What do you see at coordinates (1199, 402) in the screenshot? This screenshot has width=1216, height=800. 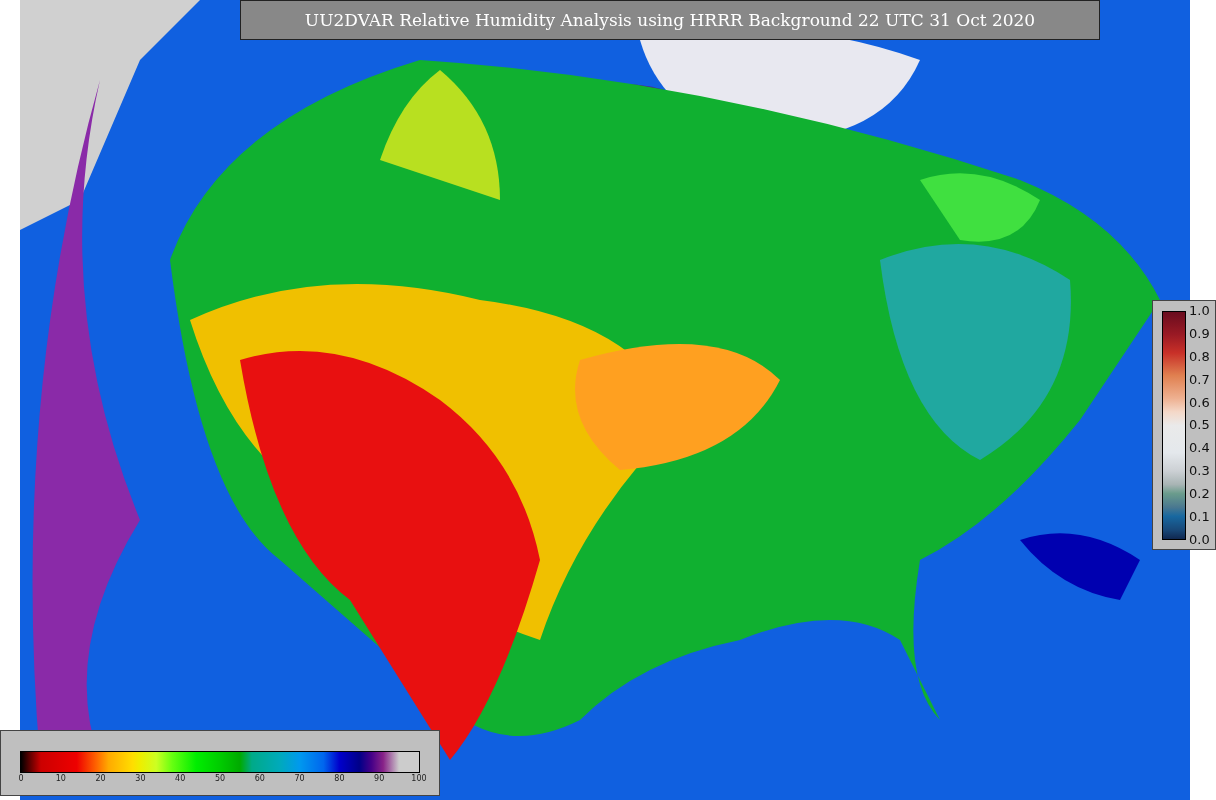 I see `tick-label: 0.6` at bounding box center [1199, 402].